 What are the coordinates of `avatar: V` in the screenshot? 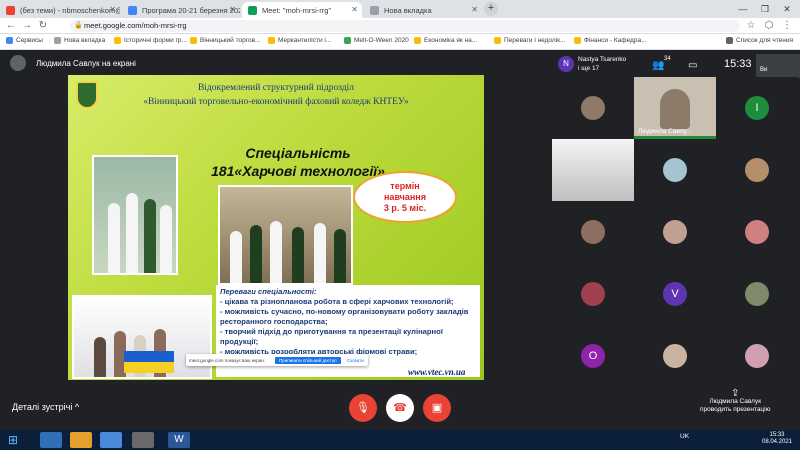 It's located at (675, 294).